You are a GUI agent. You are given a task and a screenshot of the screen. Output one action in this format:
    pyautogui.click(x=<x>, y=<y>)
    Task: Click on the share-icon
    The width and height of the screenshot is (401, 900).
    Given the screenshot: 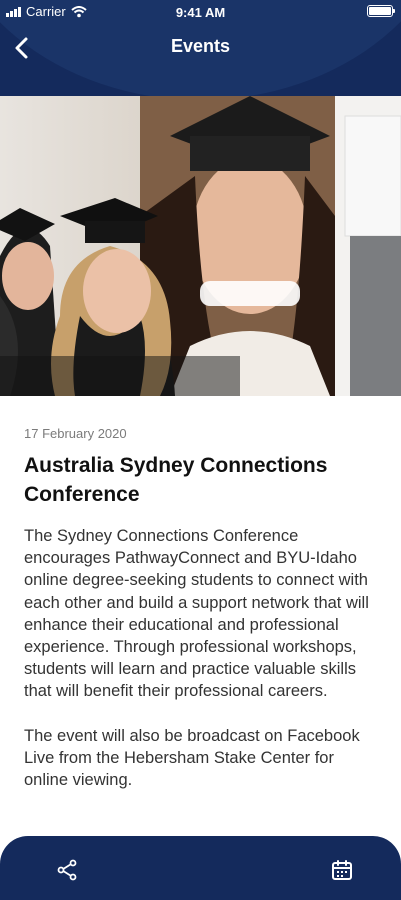 What is the action you would take?
    pyautogui.click(x=67, y=870)
    